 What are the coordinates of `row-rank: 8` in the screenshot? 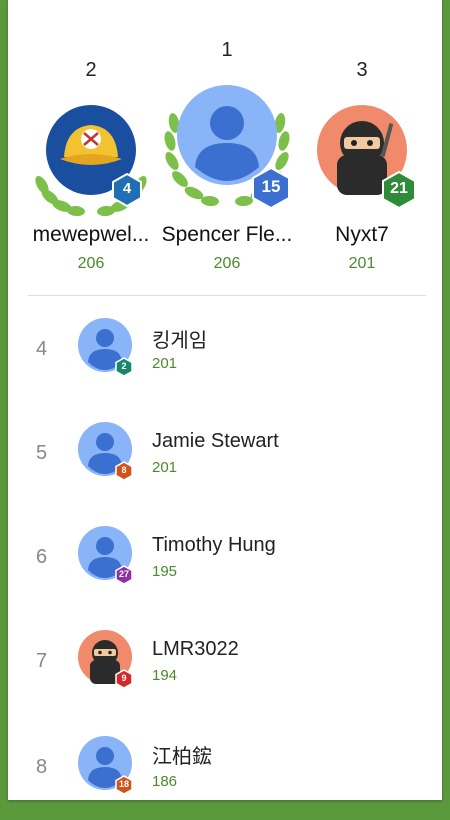 It's located at (42, 767).